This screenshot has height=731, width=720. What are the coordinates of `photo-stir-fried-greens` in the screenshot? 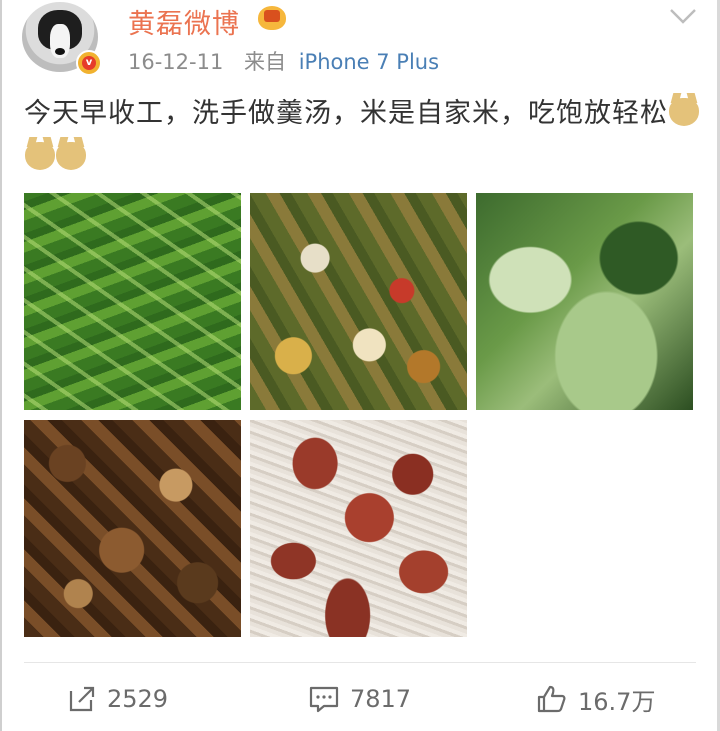 It's located at (132, 301).